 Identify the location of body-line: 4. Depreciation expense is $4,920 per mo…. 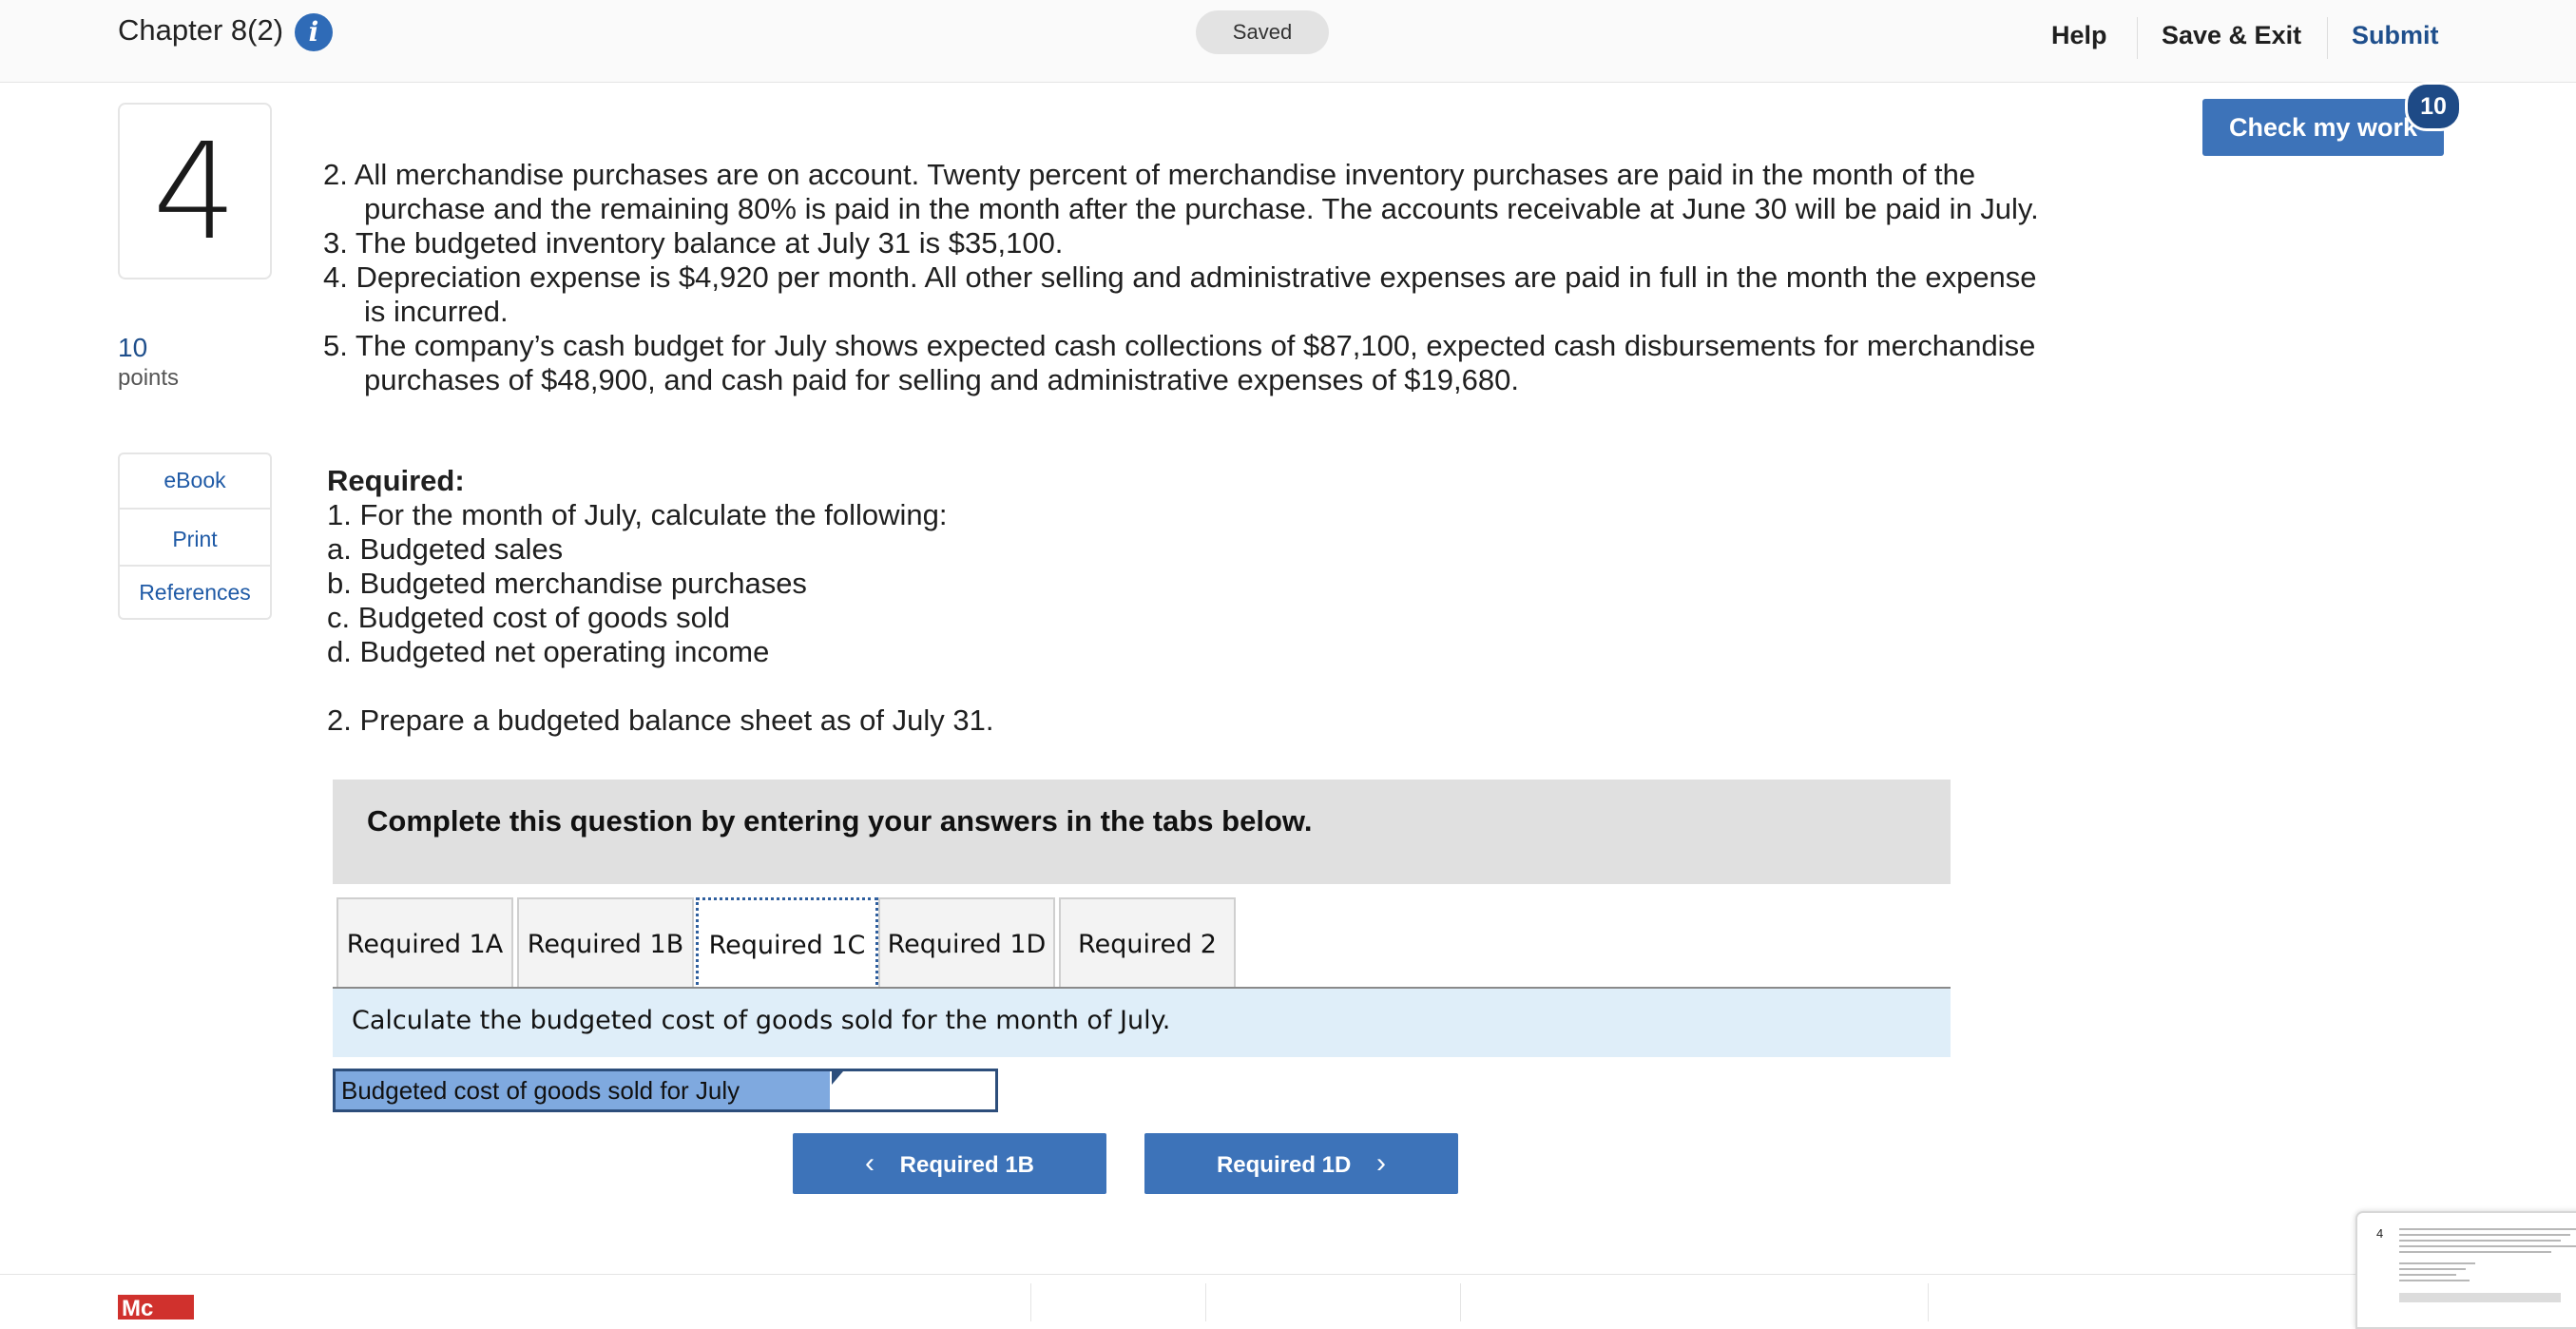
(1180, 277).